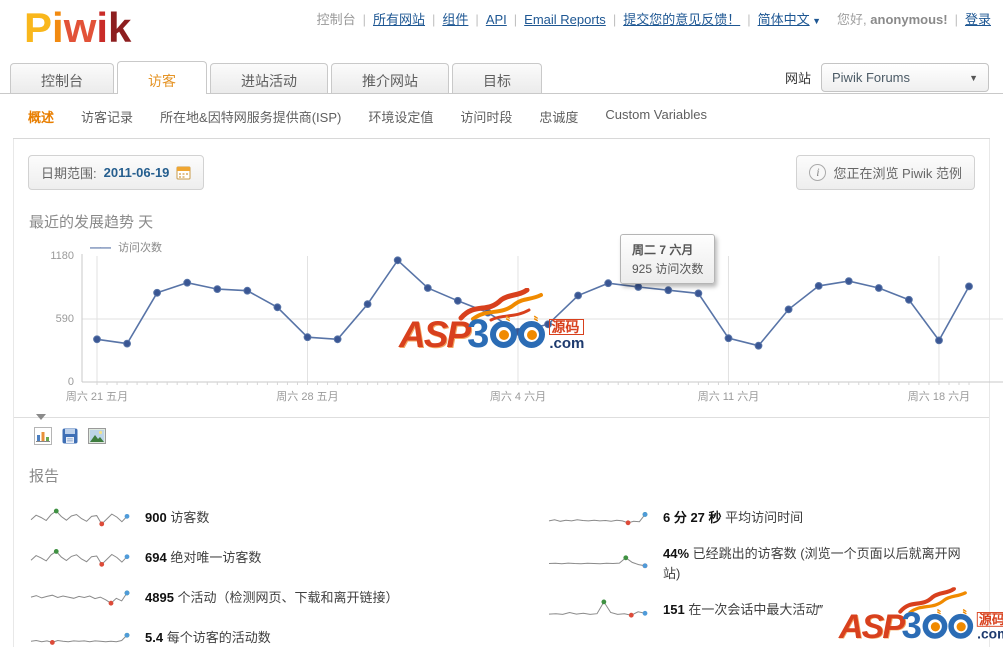  Describe the element at coordinates (558, 116) in the screenshot. I see `subnav-item-loyalty: 忠诚度` at that location.